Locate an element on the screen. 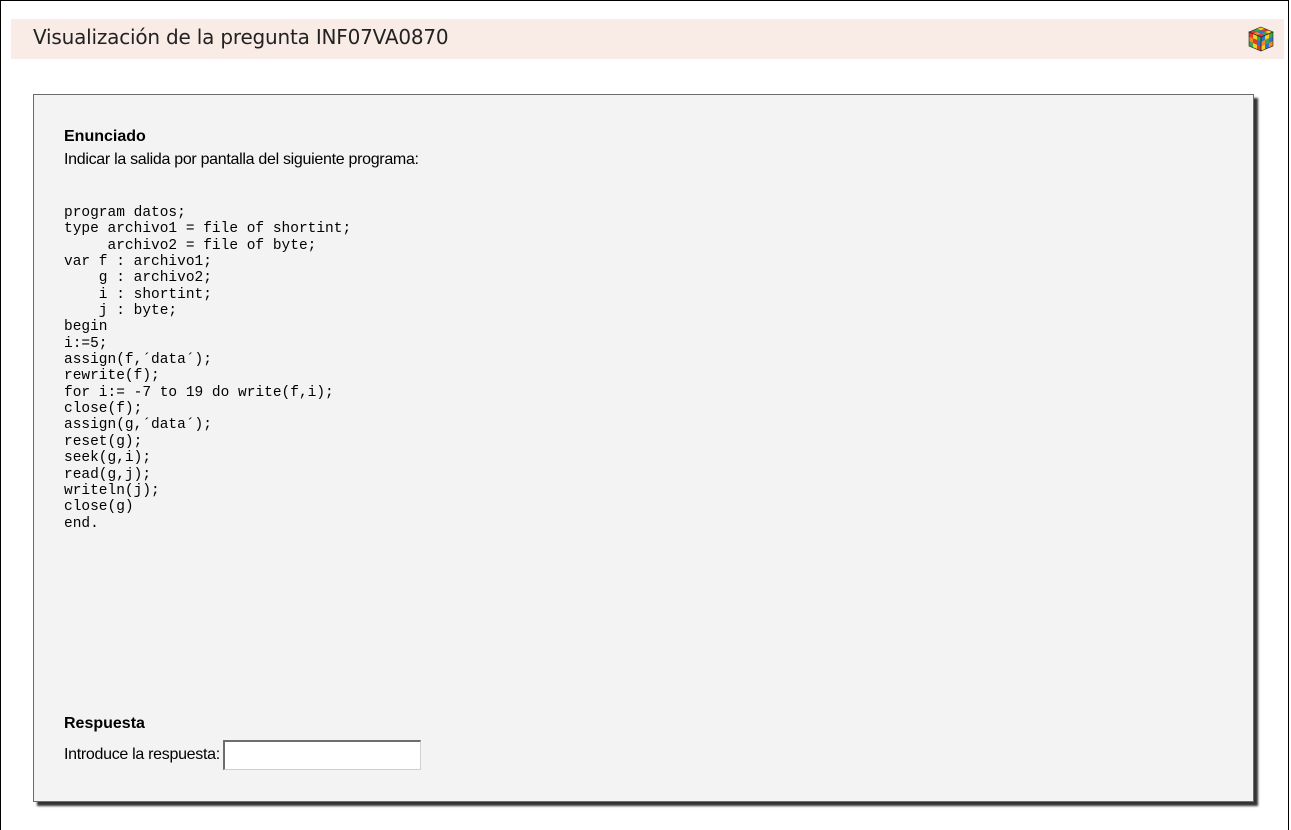 Image resolution: width=1291 pixels, height=830 pixels. rubiks-cube-icon is located at coordinates (1261, 39).